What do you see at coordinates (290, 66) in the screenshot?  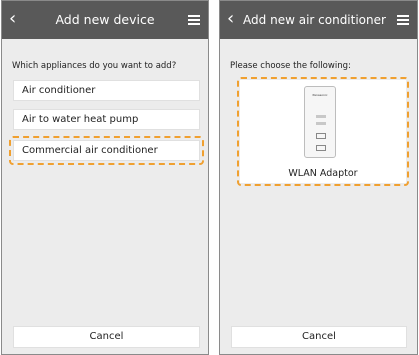 I see `instruction-text: Please choose the following:` at bounding box center [290, 66].